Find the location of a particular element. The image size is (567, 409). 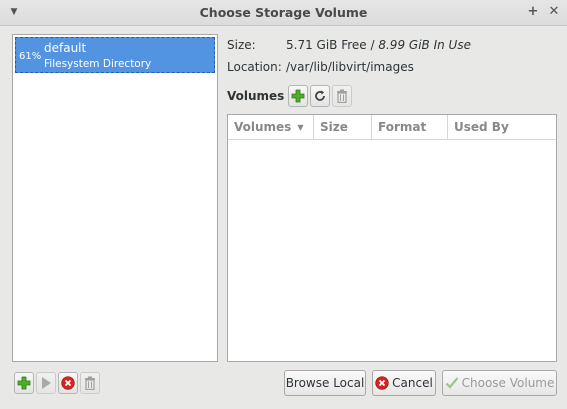

size-label: Size: is located at coordinates (241, 45).